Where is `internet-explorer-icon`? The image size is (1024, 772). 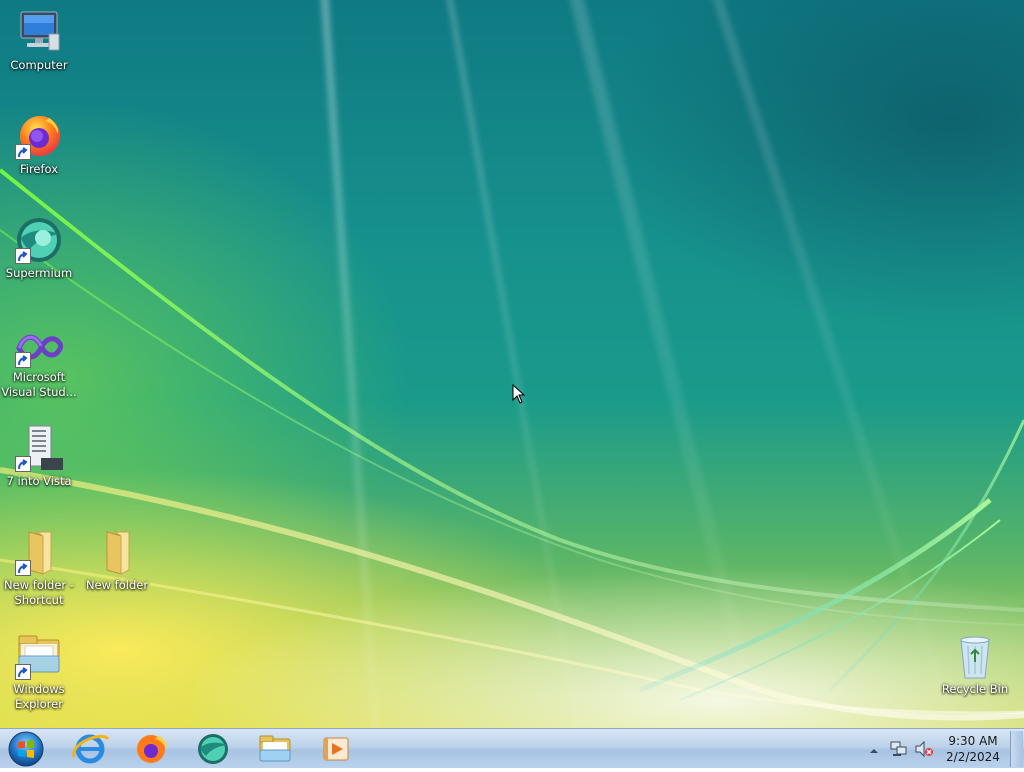 internet-explorer-icon is located at coordinates (91, 749).